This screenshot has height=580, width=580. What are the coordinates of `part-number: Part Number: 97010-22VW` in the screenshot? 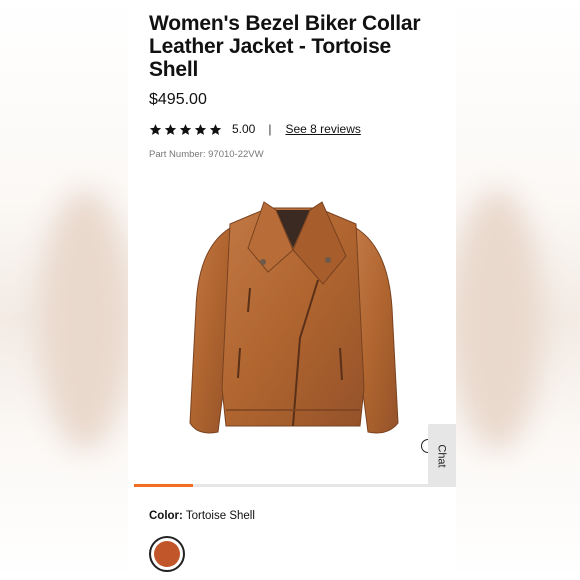 It's located at (206, 154).